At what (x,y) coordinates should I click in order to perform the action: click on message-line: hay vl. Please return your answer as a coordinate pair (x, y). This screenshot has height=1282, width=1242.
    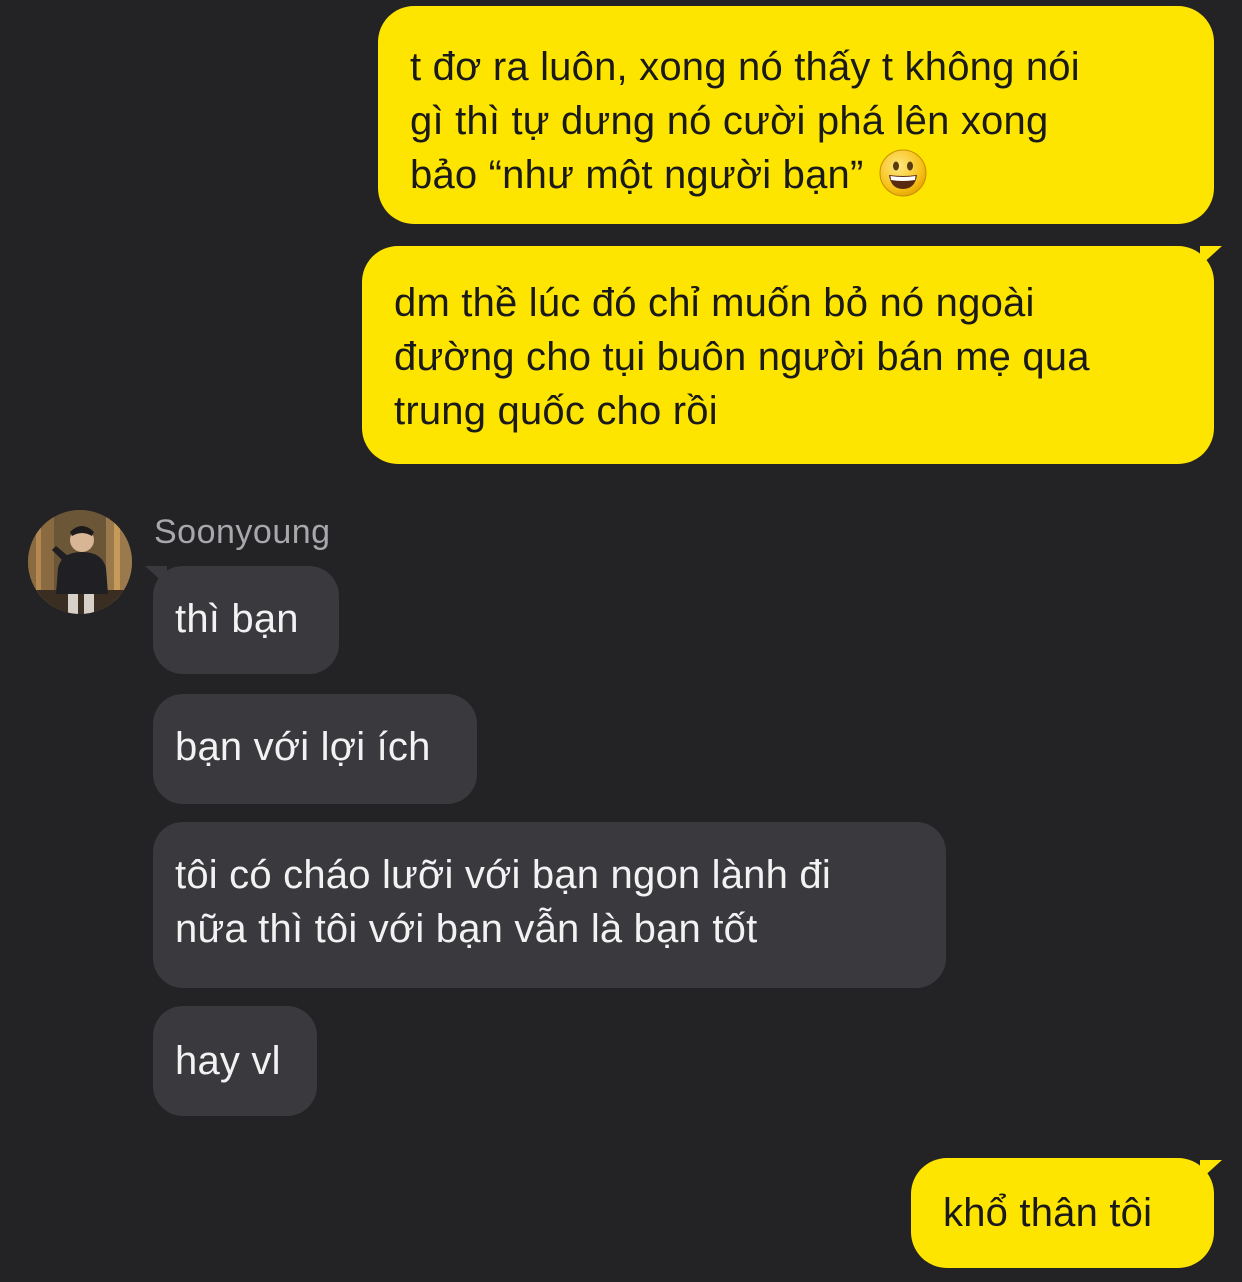
    Looking at the image, I should click on (228, 1061).